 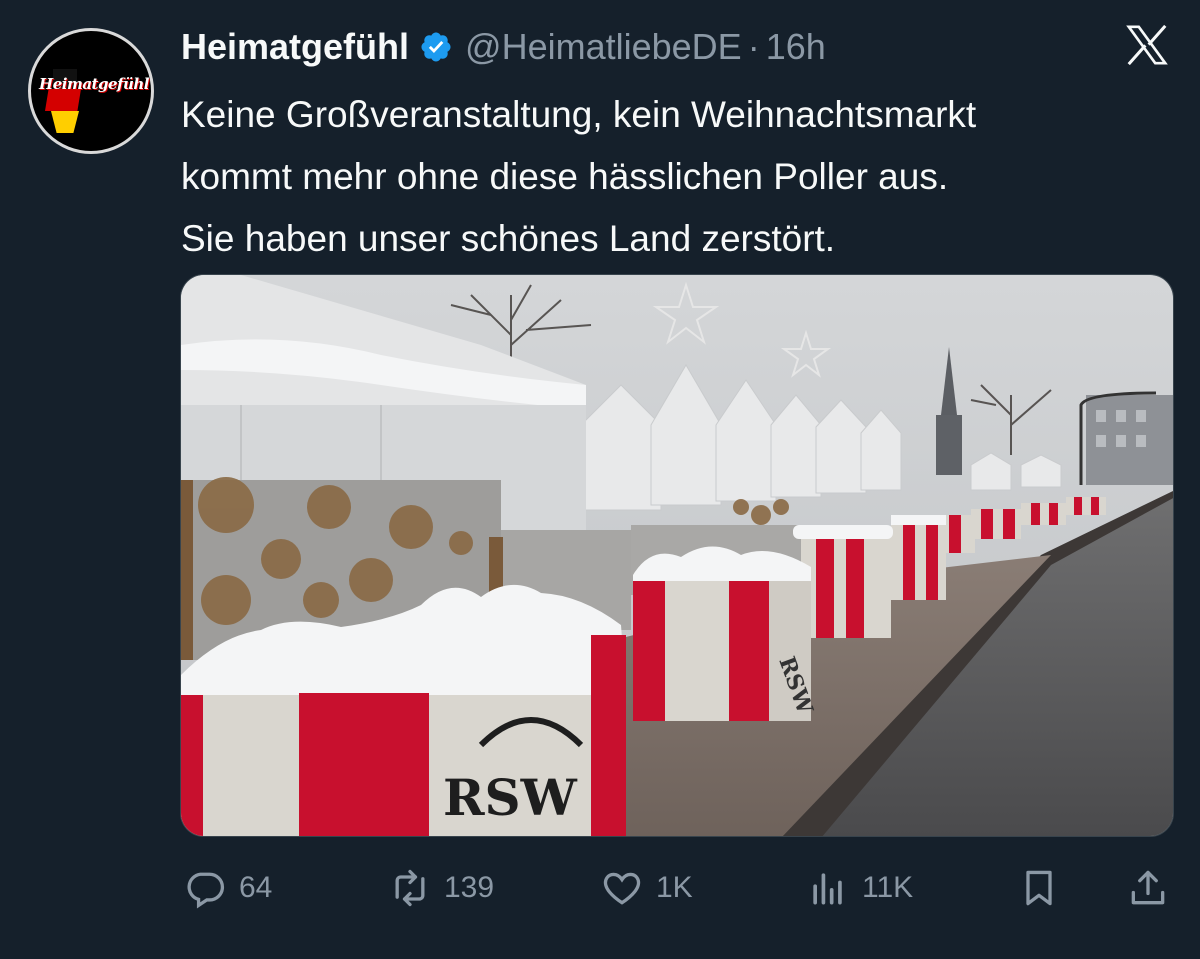 What do you see at coordinates (1147, 45) in the screenshot?
I see `x-logo-icon` at bounding box center [1147, 45].